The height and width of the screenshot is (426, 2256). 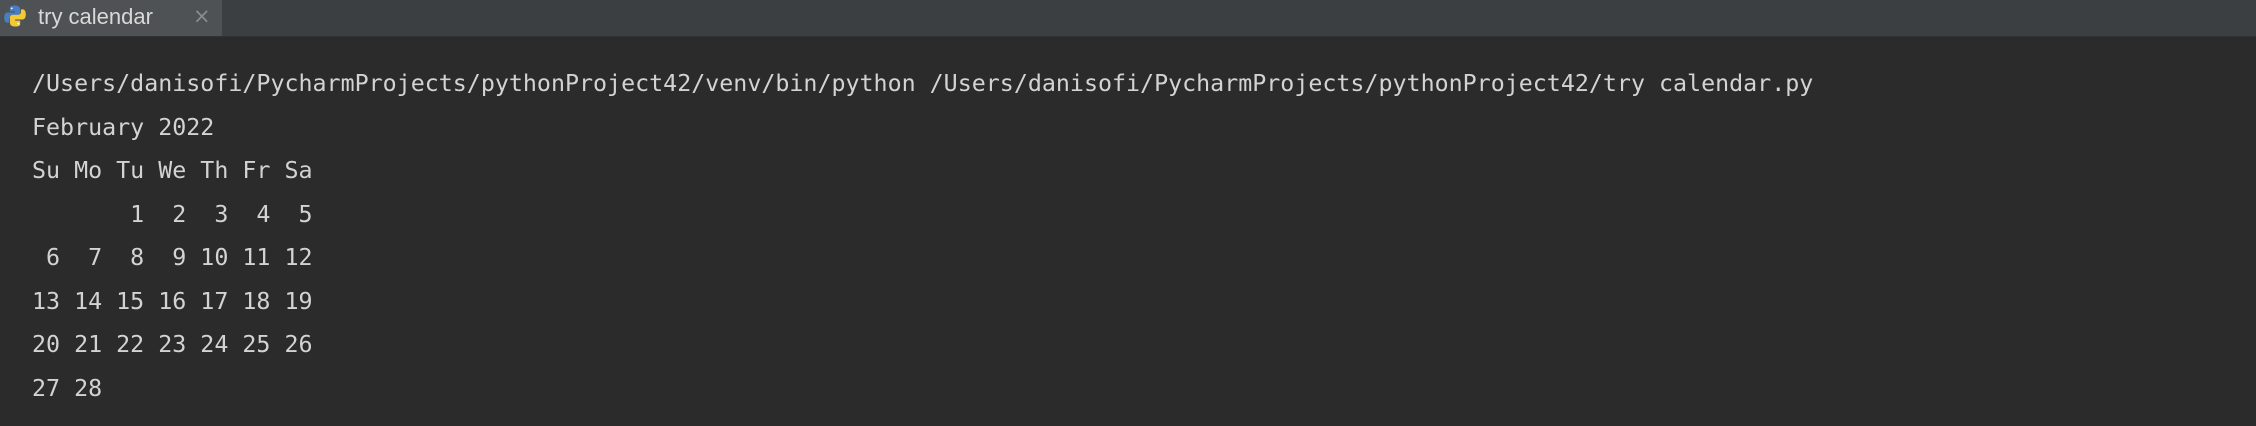 What do you see at coordinates (67, 388) in the screenshot?
I see `calendar-week-row: 27 28` at bounding box center [67, 388].